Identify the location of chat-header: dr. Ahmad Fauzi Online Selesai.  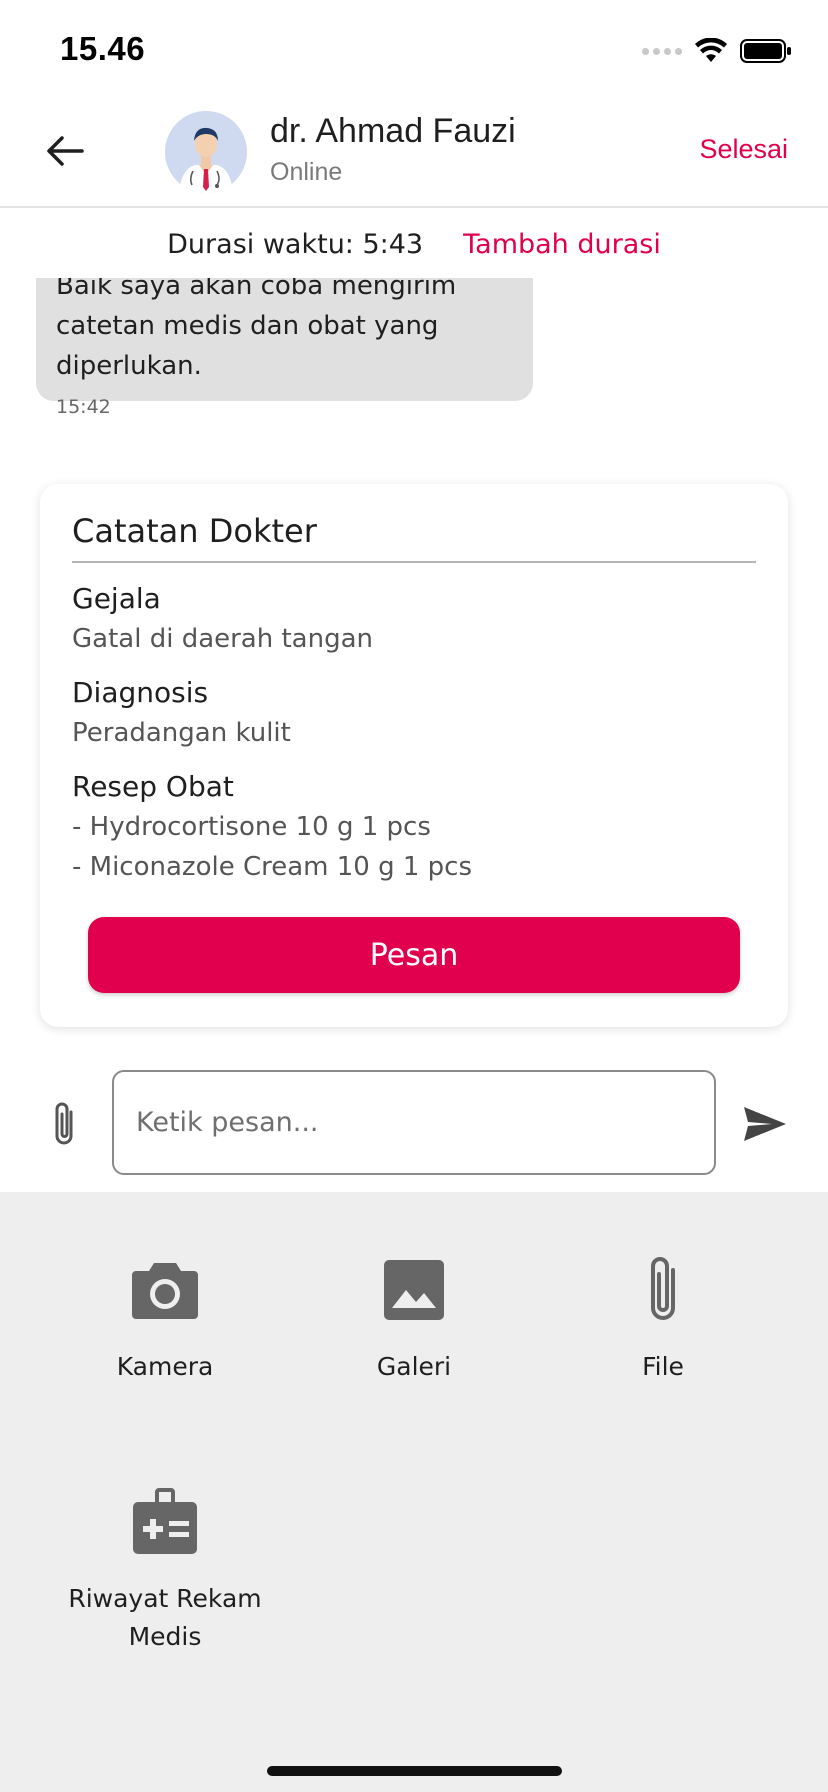
(414, 152).